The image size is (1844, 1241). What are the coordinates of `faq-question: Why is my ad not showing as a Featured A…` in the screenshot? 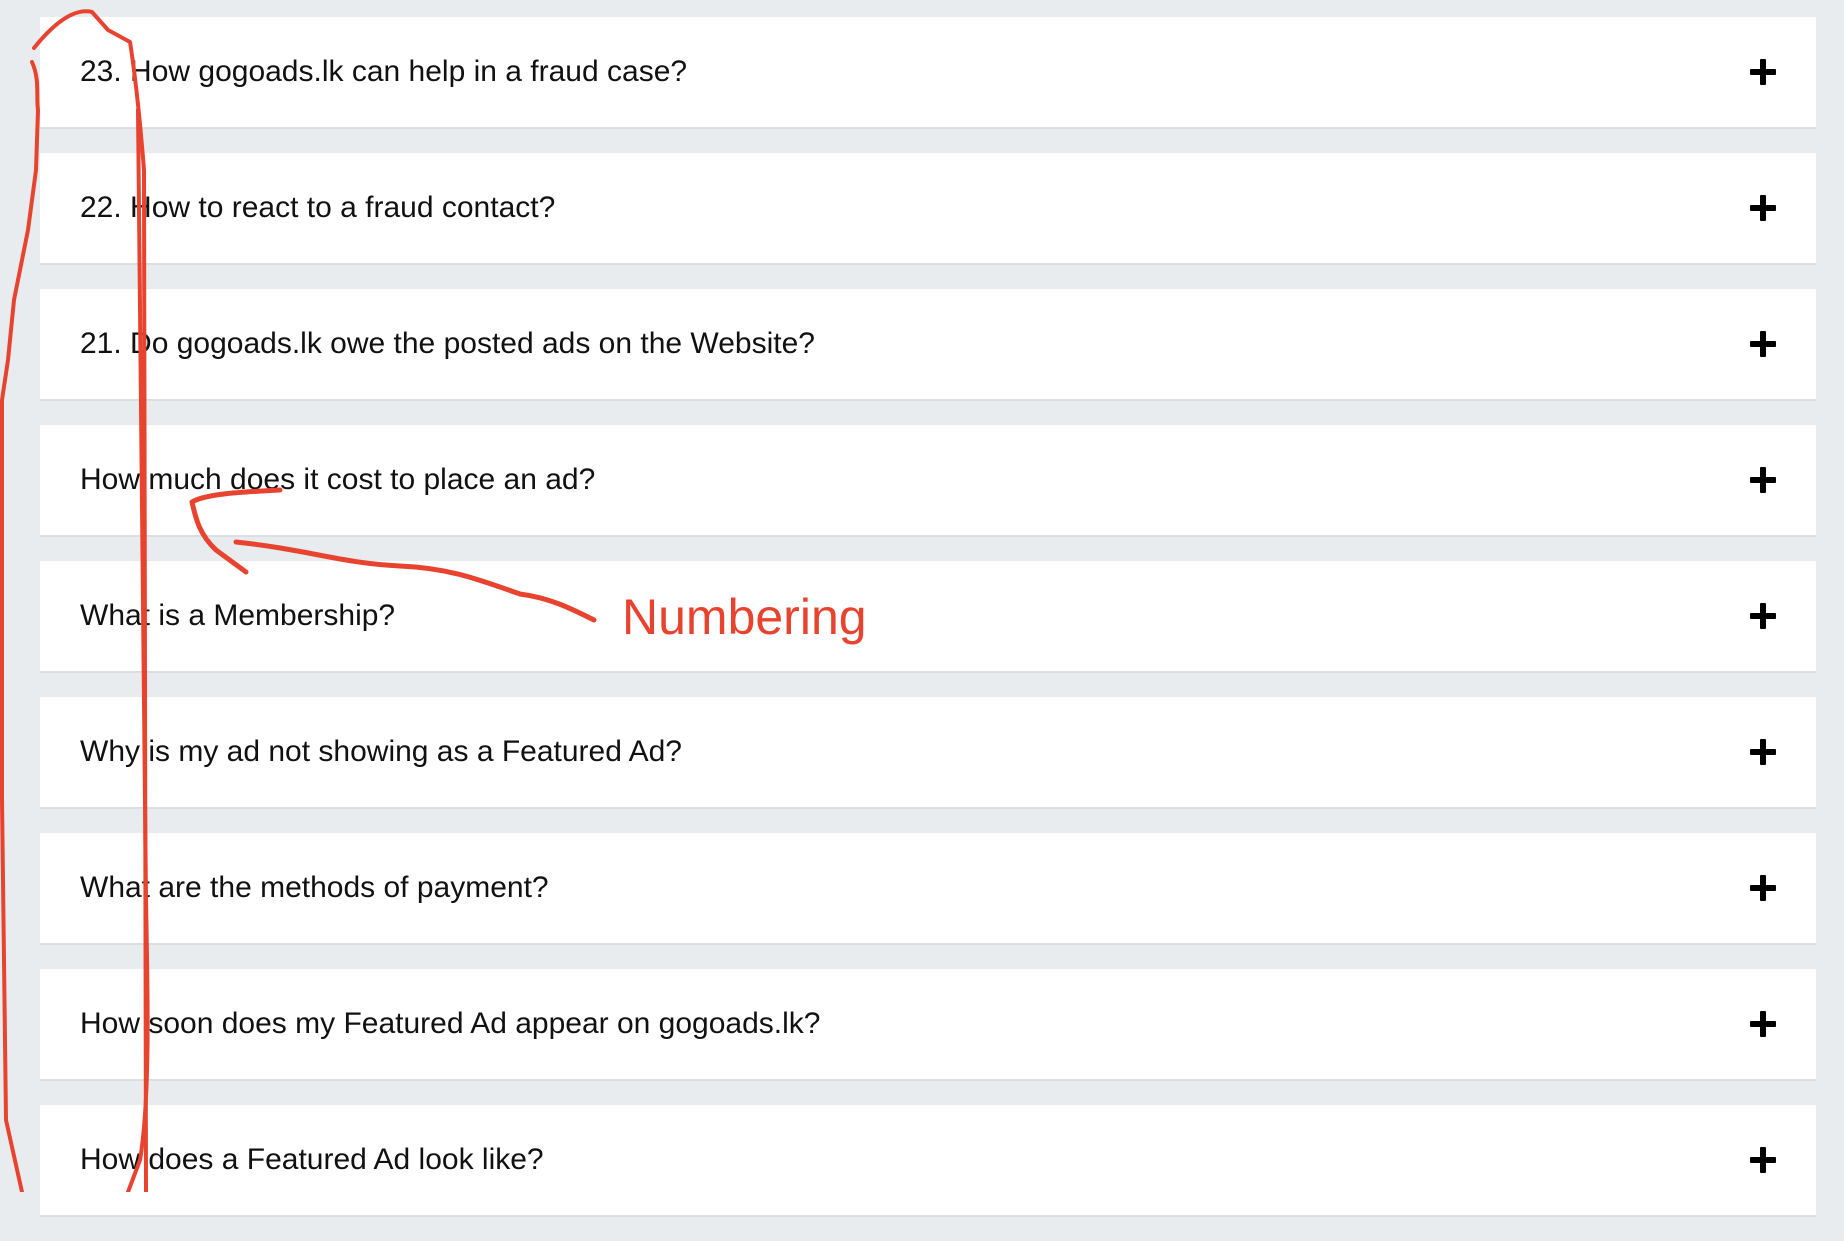 It's located at (381, 751).